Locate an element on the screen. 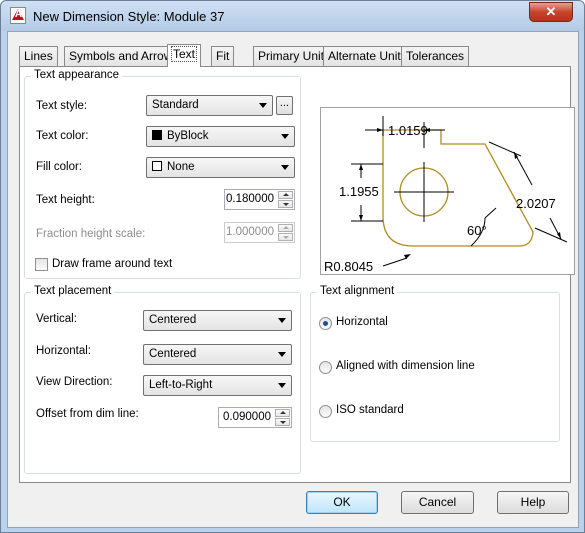 Image resolution: width=585 pixels, height=533 pixels. horizontal-label: Horizontal: is located at coordinates (63, 351).